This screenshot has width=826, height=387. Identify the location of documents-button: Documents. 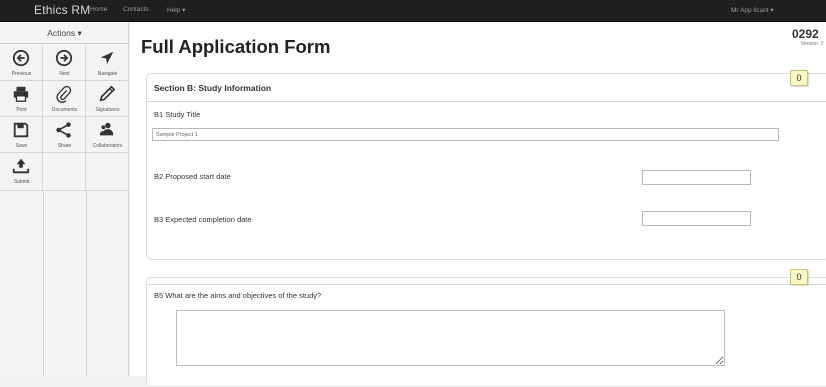
(64, 99).